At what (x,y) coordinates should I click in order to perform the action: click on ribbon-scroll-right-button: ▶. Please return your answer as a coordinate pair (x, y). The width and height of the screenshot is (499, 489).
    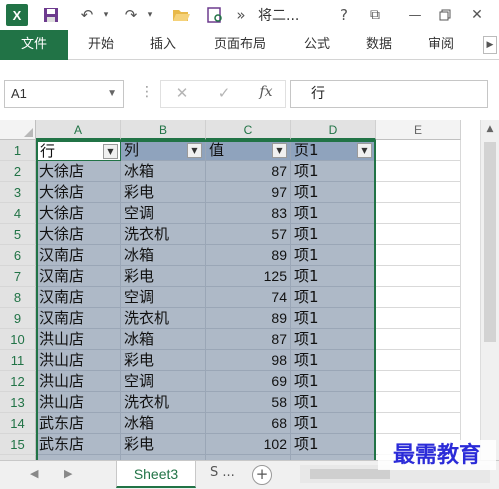
    Looking at the image, I should click on (490, 45).